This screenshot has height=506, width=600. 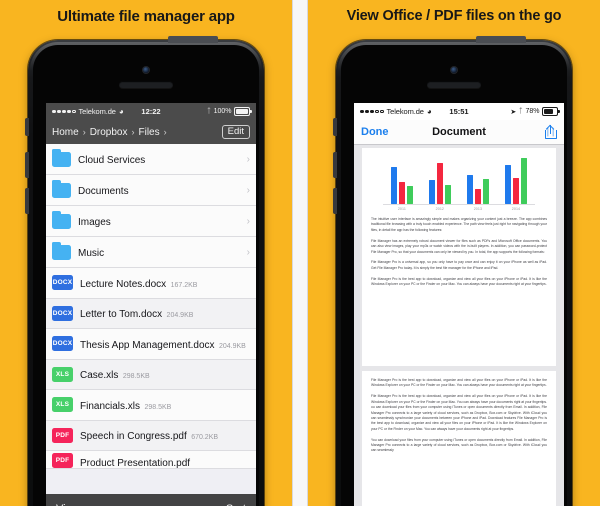 What do you see at coordinates (151, 221) in the screenshot?
I see `list-item: Images ›` at bounding box center [151, 221].